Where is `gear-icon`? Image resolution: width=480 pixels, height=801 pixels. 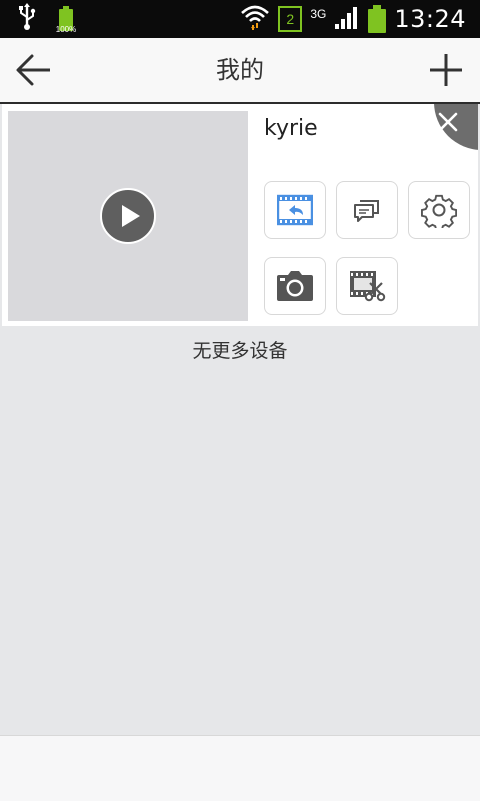
gear-icon is located at coordinates (439, 211).